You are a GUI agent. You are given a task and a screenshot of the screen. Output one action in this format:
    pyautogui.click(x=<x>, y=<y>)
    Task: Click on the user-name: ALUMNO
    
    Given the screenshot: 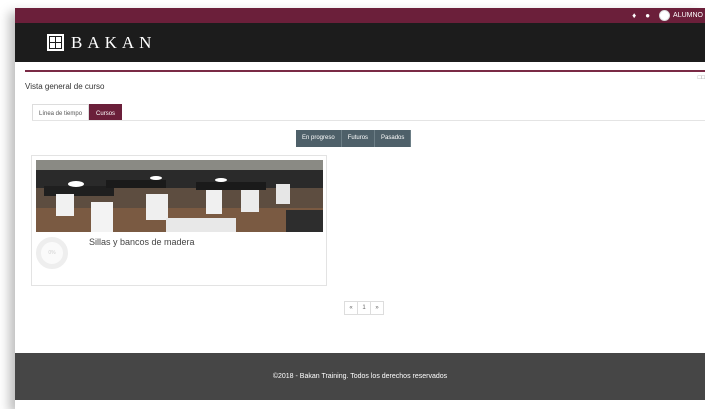 What is the action you would take?
    pyautogui.click(x=688, y=15)
    